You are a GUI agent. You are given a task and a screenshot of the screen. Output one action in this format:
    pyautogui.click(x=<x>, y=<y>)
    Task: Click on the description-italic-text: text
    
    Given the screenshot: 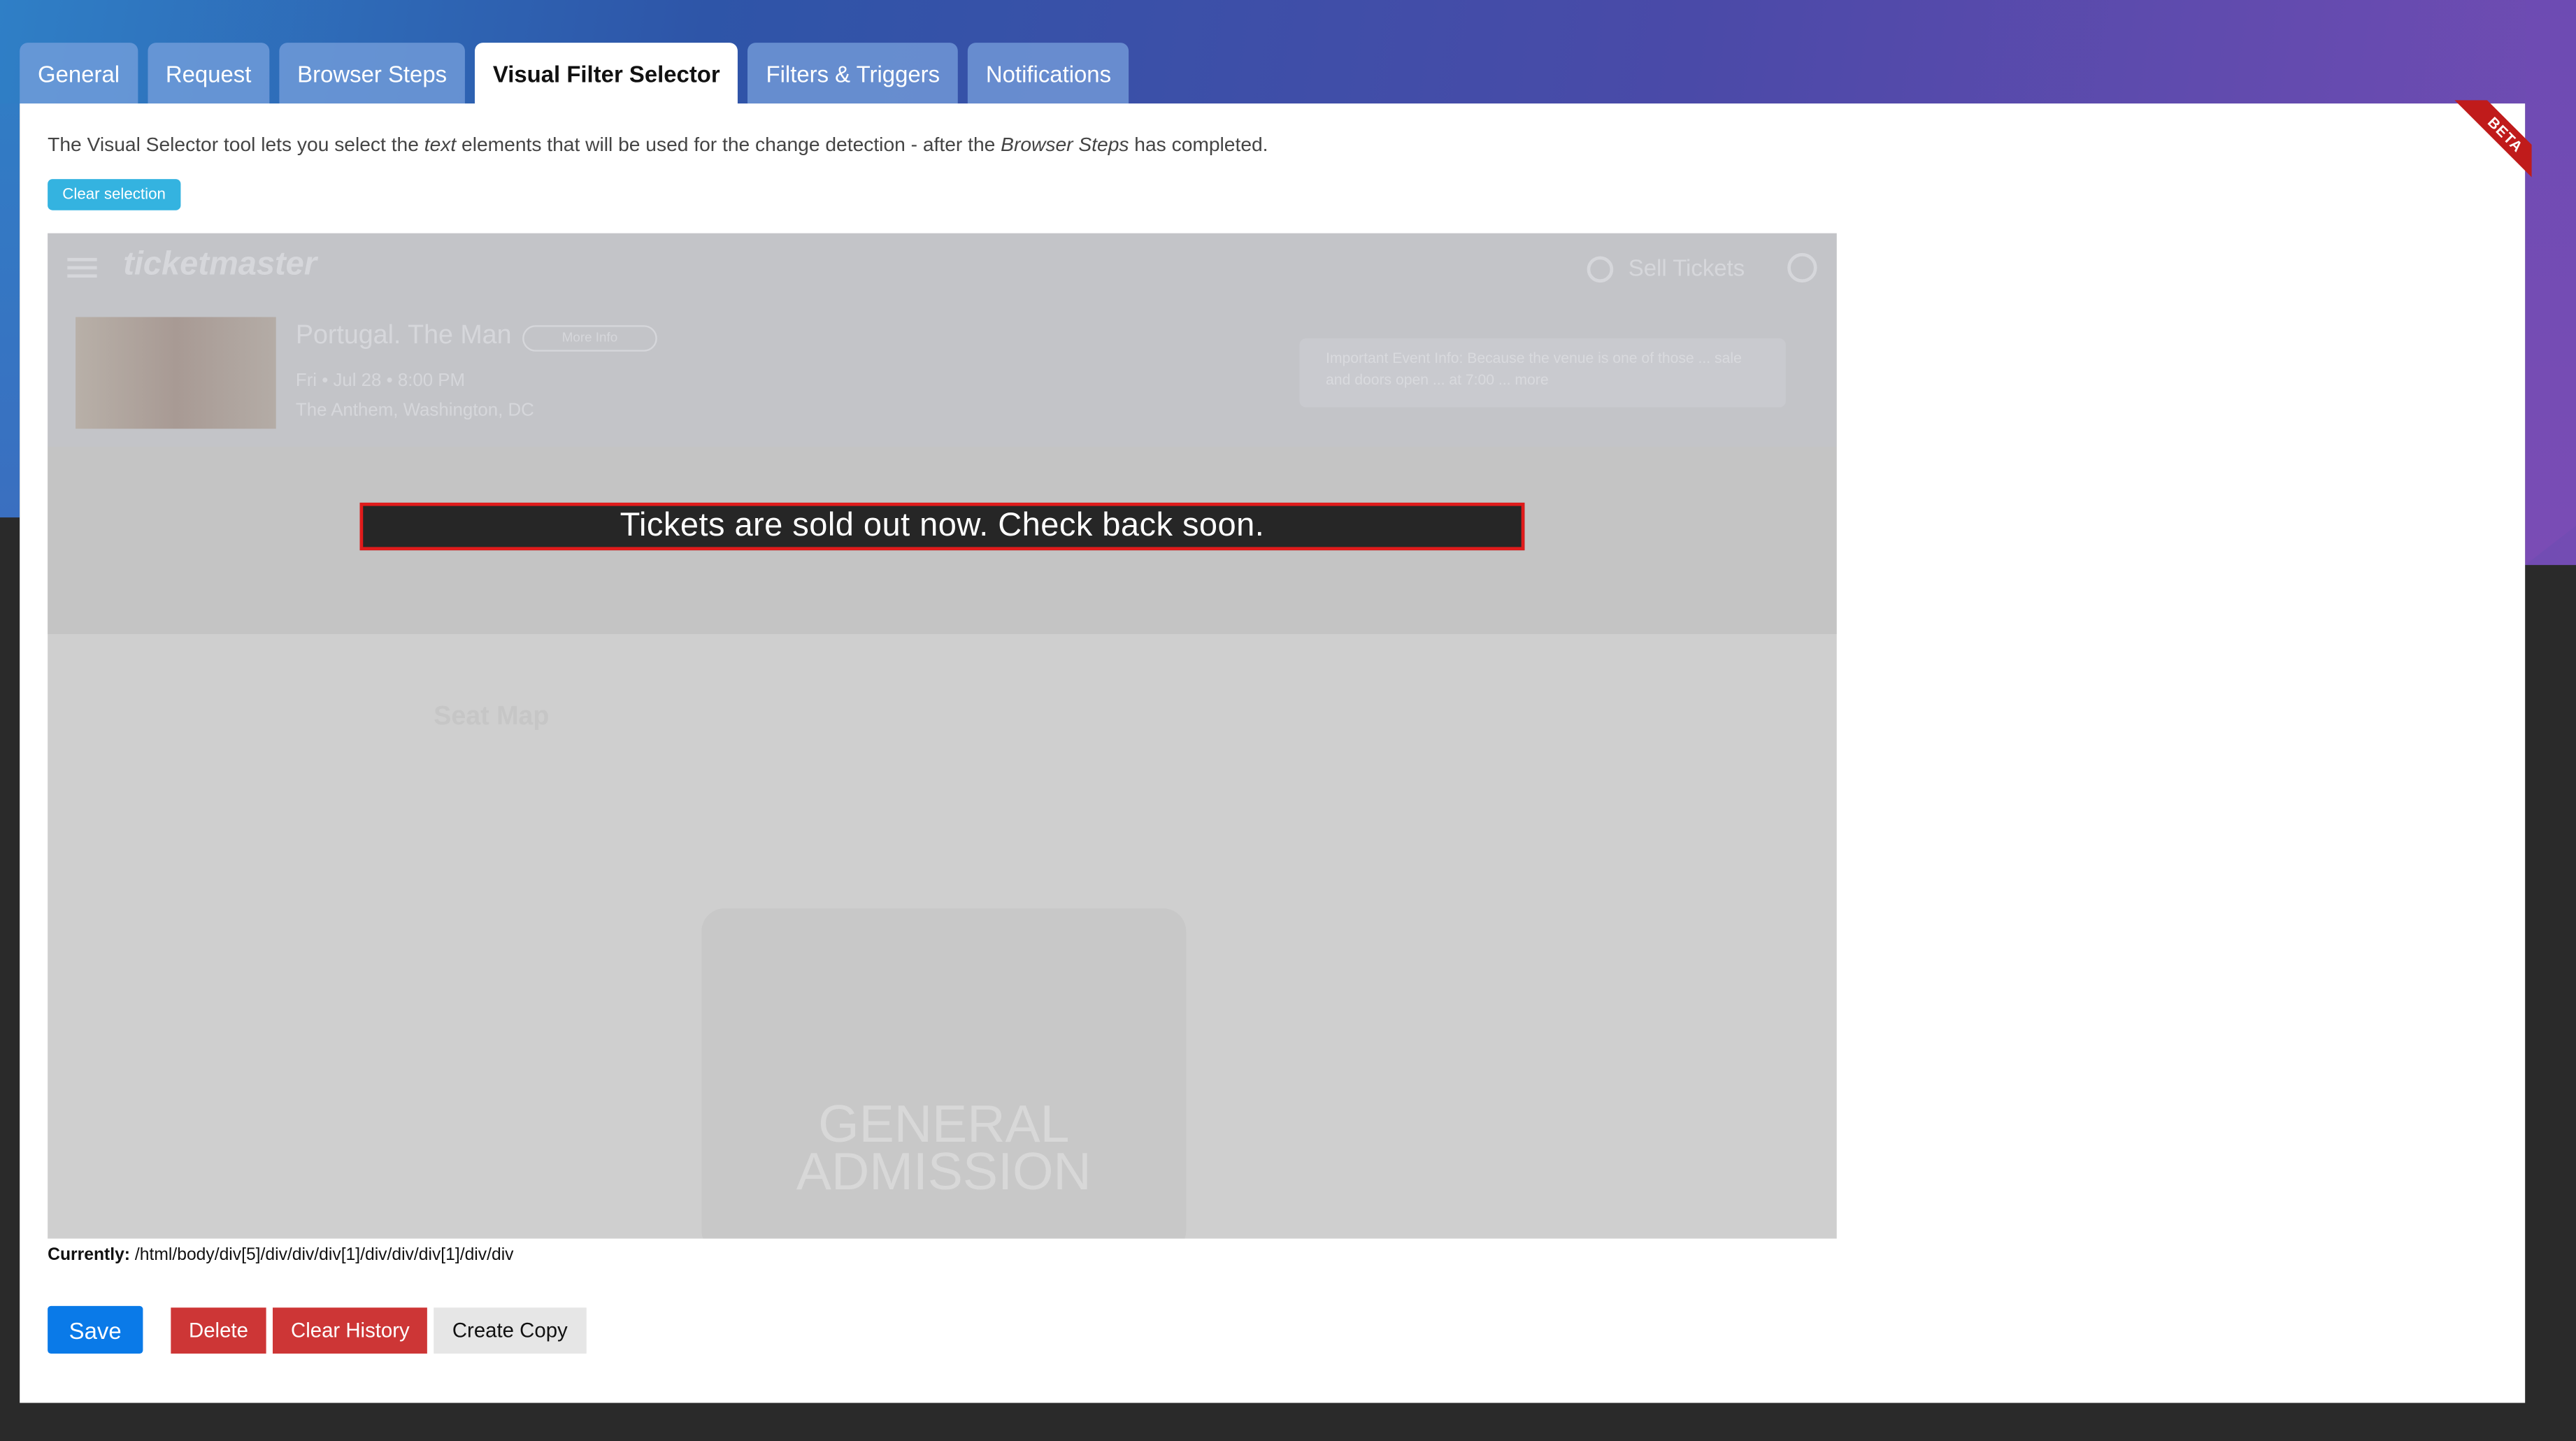 What is the action you would take?
    pyautogui.click(x=440, y=145)
    